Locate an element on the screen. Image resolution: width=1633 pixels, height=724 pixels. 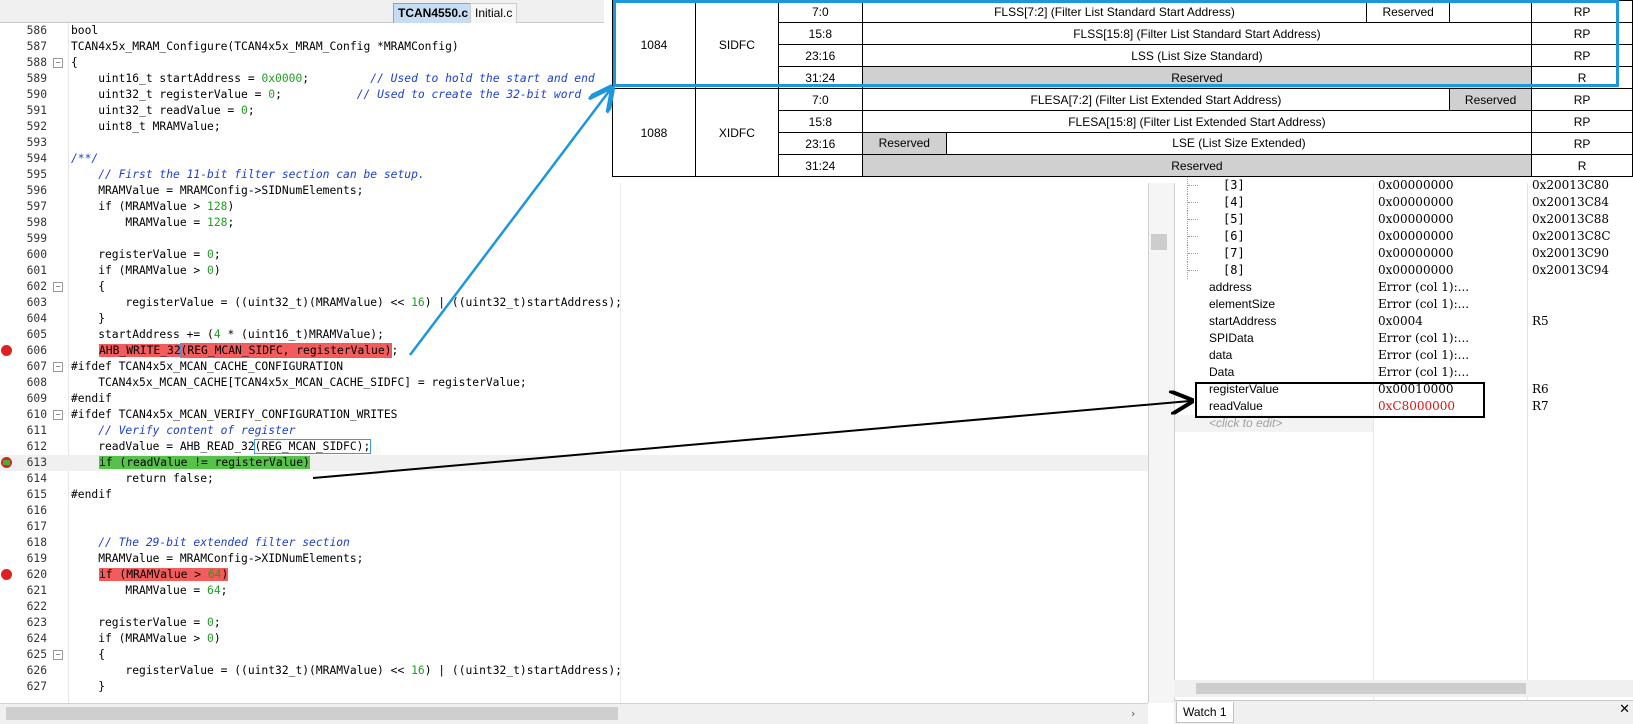
line-number: 609 is located at coordinates (36, 398).